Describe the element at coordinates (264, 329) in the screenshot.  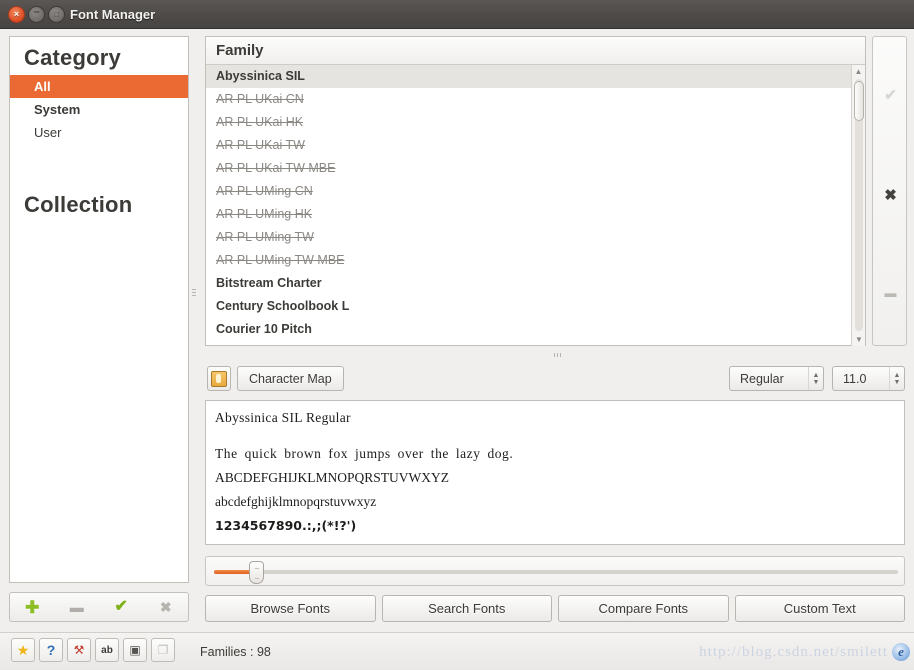
I see `family-name: Courier 10 Pitch` at that location.